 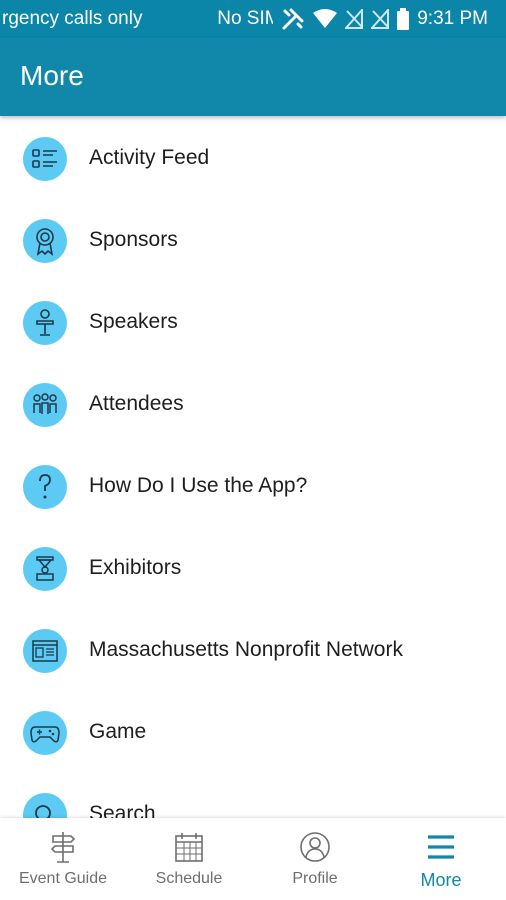 What do you see at coordinates (63, 878) in the screenshot?
I see `nav-label: Event Guide` at bounding box center [63, 878].